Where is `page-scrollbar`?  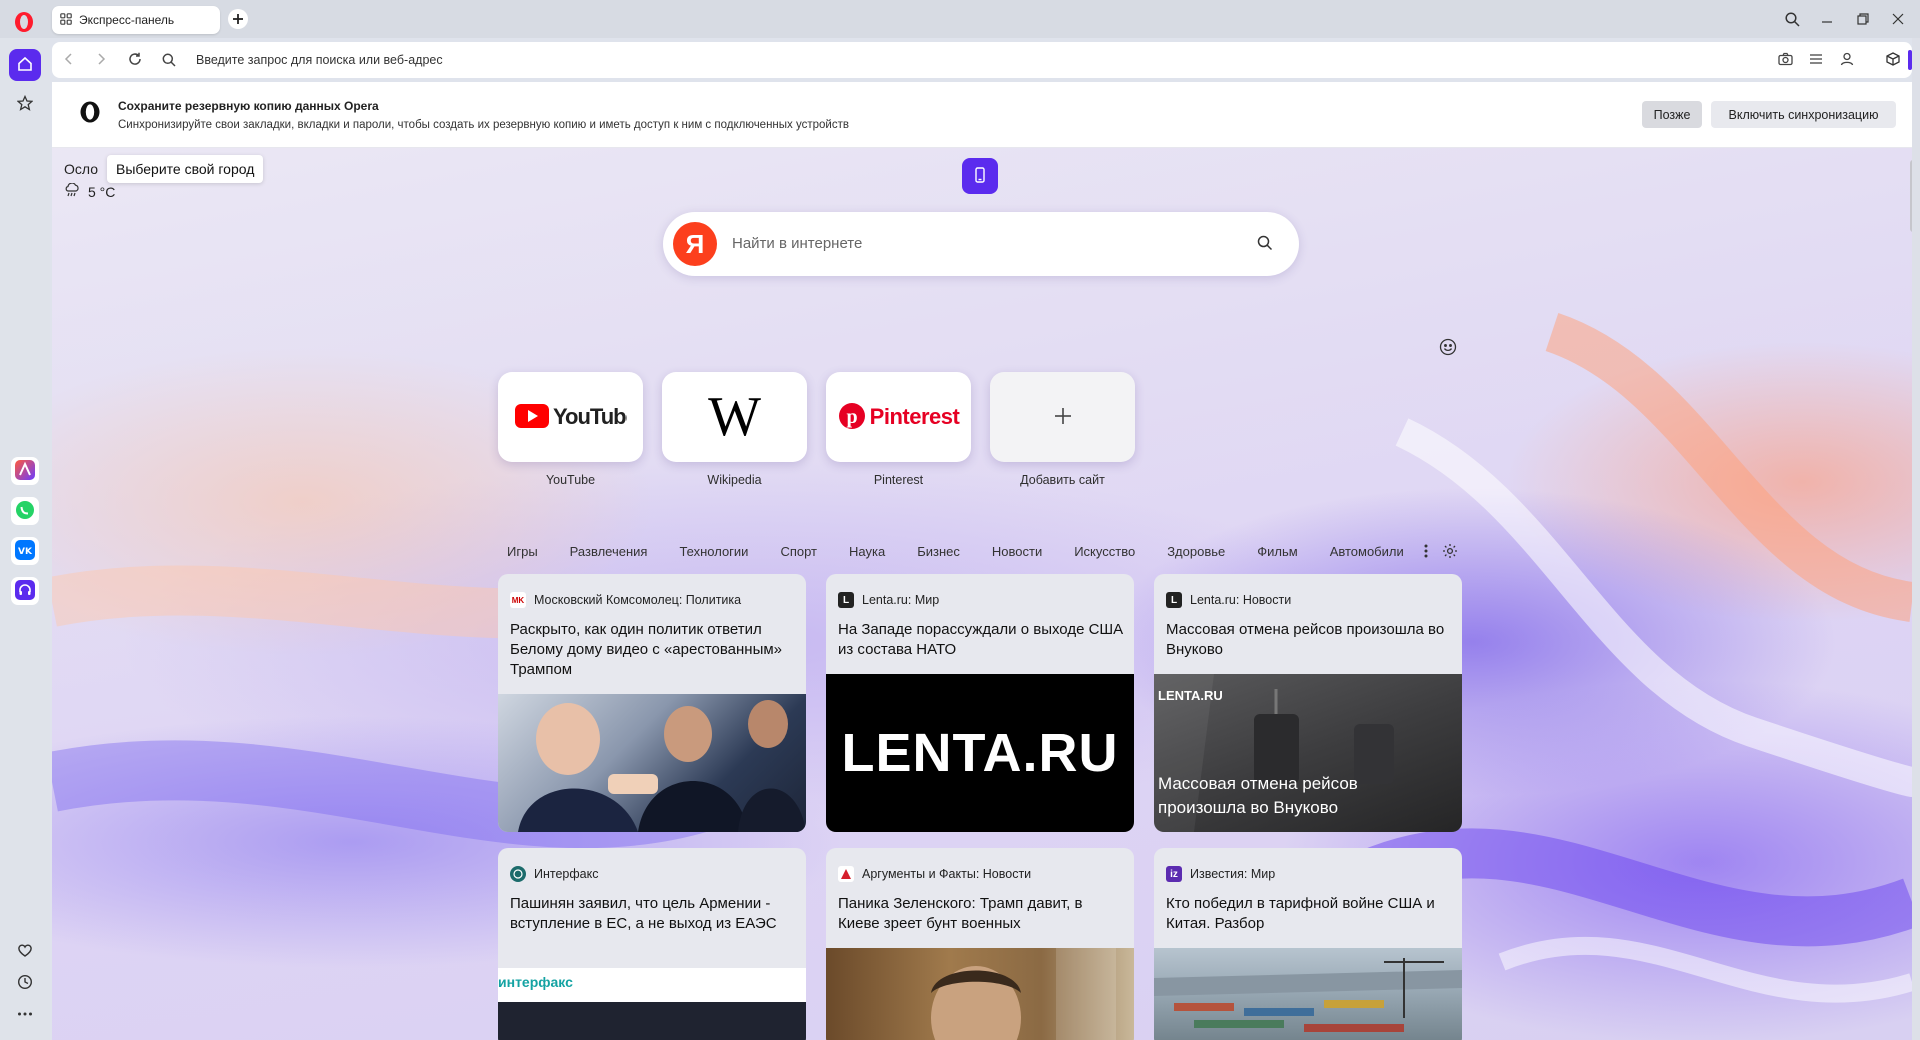 page-scrollbar is located at coordinates (1911, 196).